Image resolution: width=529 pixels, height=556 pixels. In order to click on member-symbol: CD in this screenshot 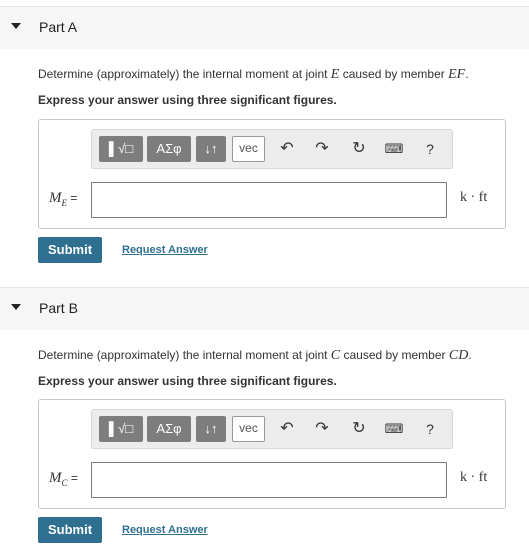, I will do `click(458, 355)`.